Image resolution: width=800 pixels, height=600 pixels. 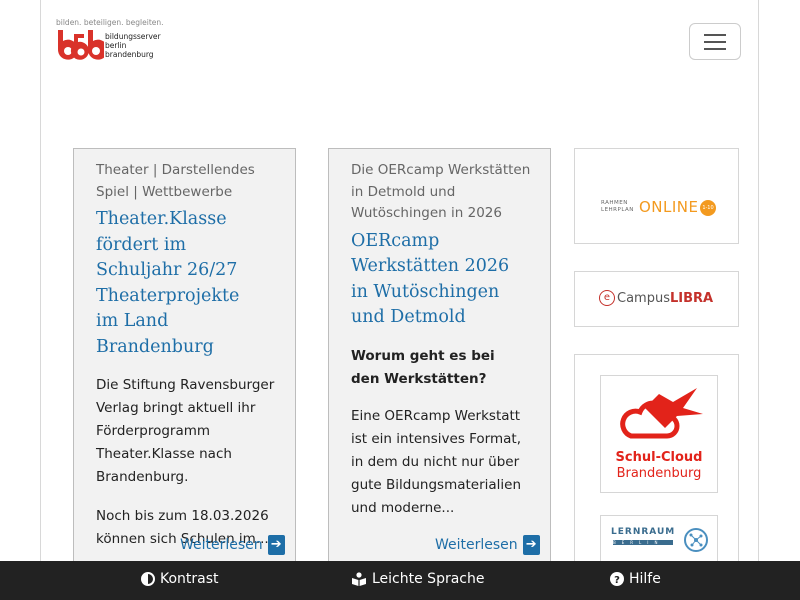 What do you see at coordinates (659, 539) in the screenshot?
I see `lernraum-berlin-logo: LERNRAUM BERLIN` at bounding box center [659, 539].